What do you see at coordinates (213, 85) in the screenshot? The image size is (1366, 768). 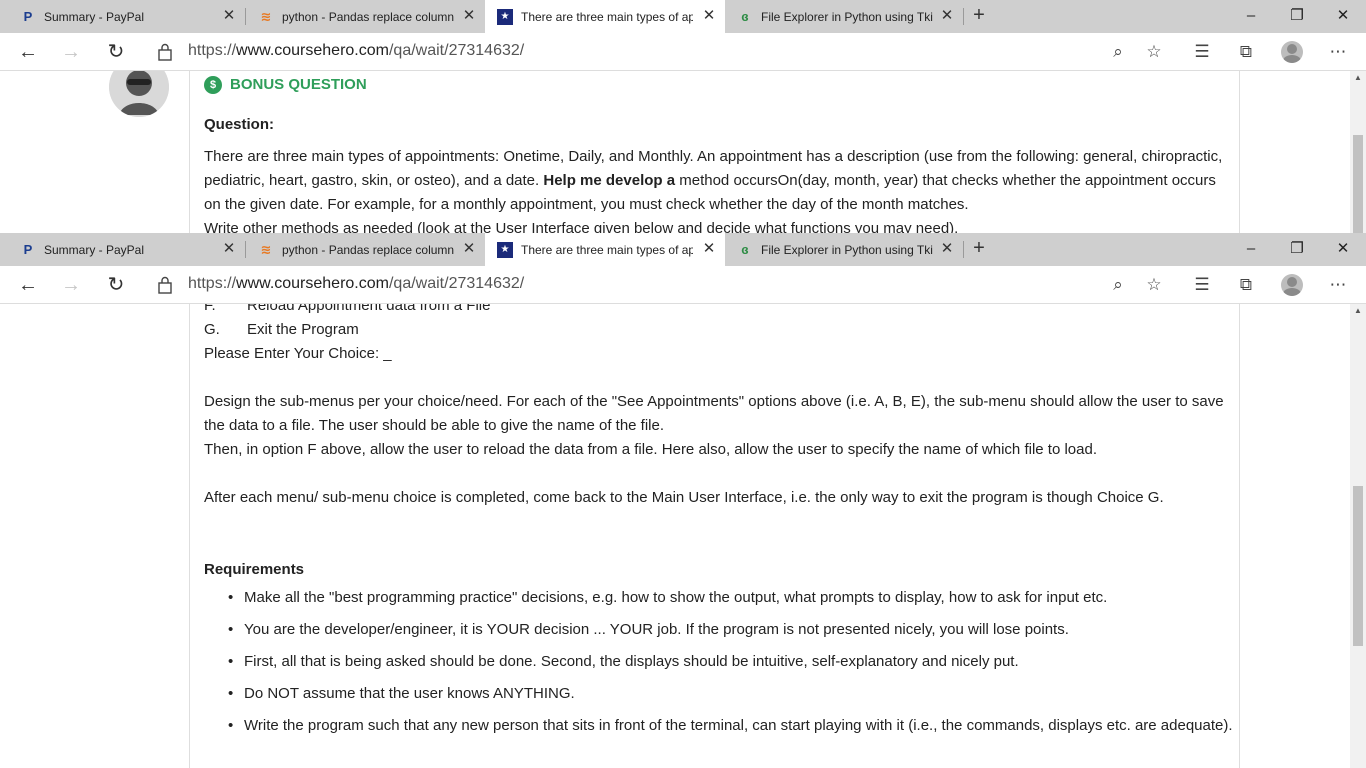 I see `dollar-icon: $` at bounding box center [213, 85].